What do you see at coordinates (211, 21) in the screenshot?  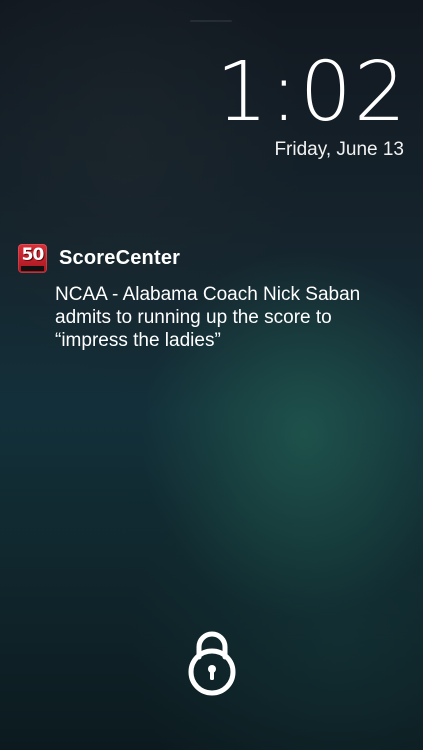 I see `top-indicator` at bounding box center [211, 21].